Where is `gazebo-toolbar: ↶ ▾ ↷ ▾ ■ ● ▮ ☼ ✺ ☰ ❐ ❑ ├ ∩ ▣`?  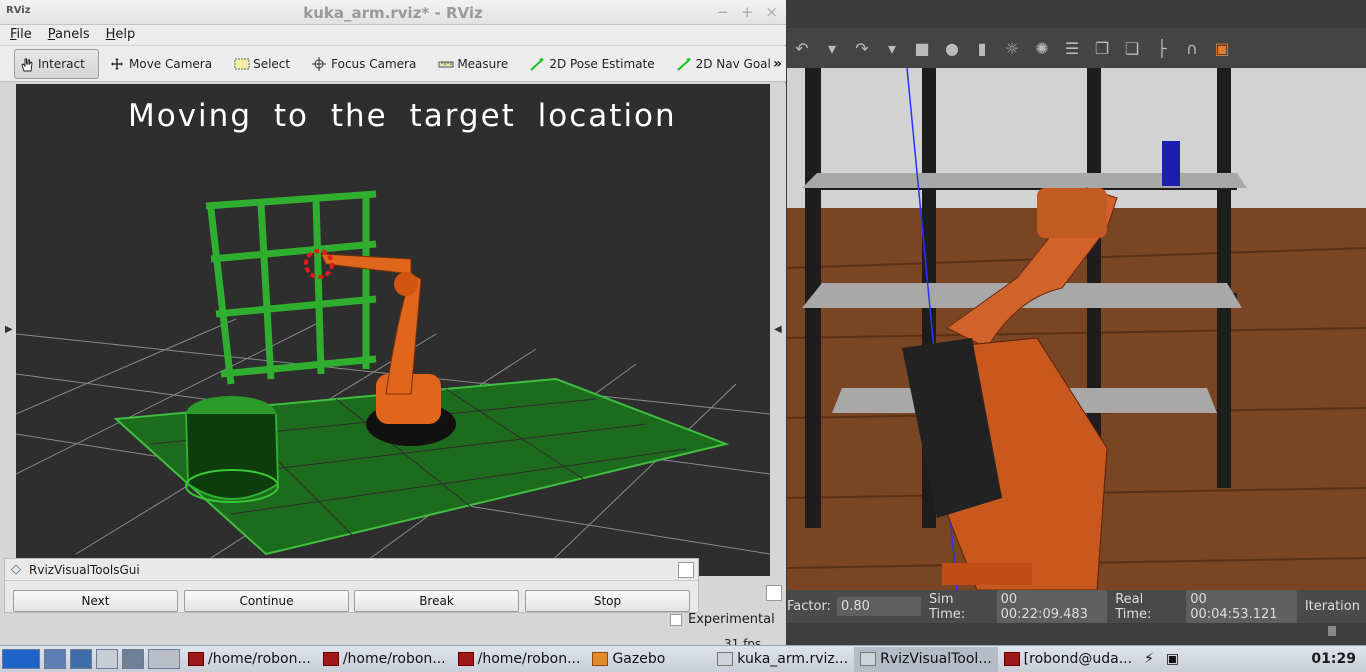
gazebo-toolbar: ↶ ▾ ↷ ▾ ■ ● ▮ ☼ ✺ ☰ ❐ ❑ ├ ∩ ▣ is located at coordinates (1076, 48).